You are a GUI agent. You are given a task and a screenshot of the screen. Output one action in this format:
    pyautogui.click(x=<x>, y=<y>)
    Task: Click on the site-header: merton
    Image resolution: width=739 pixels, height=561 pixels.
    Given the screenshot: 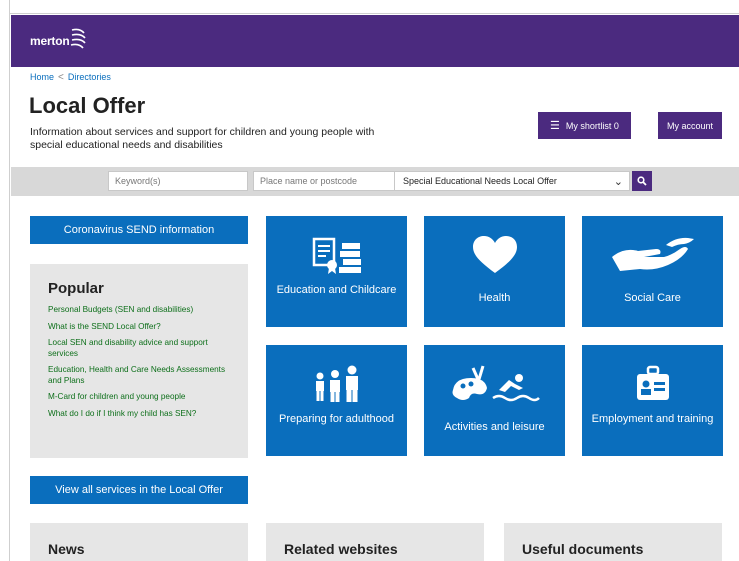 What is the action you would take?
    pyautogui.click(x=375, y=41)
    